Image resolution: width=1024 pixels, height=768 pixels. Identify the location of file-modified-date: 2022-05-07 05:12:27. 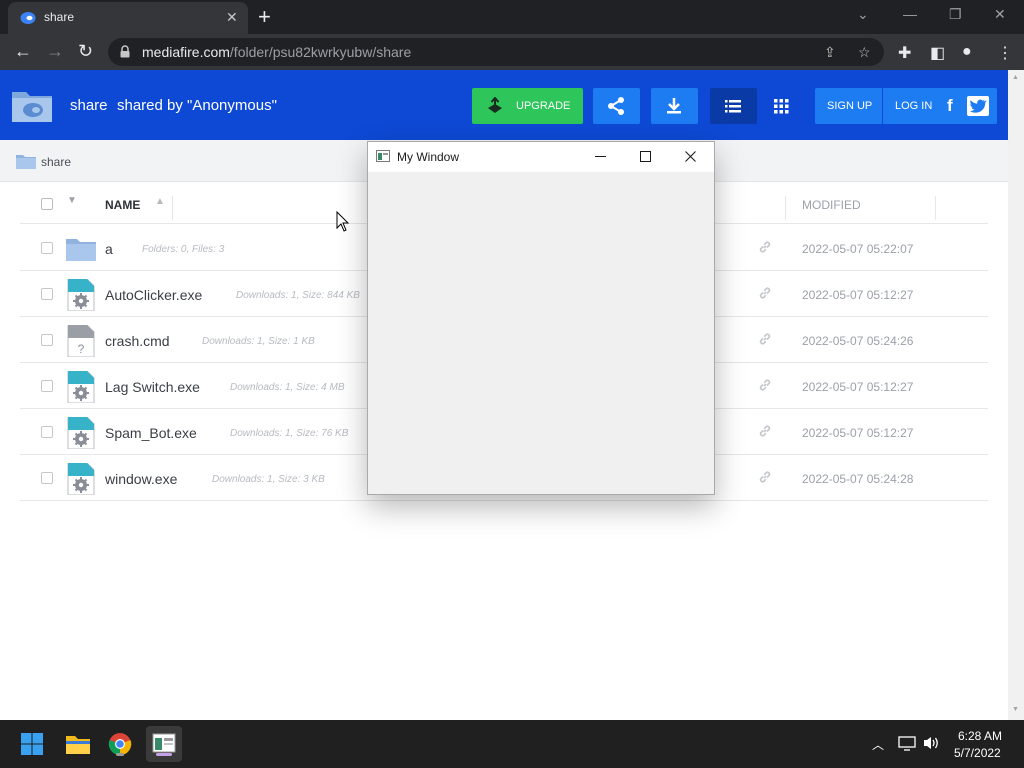
(858, 295).